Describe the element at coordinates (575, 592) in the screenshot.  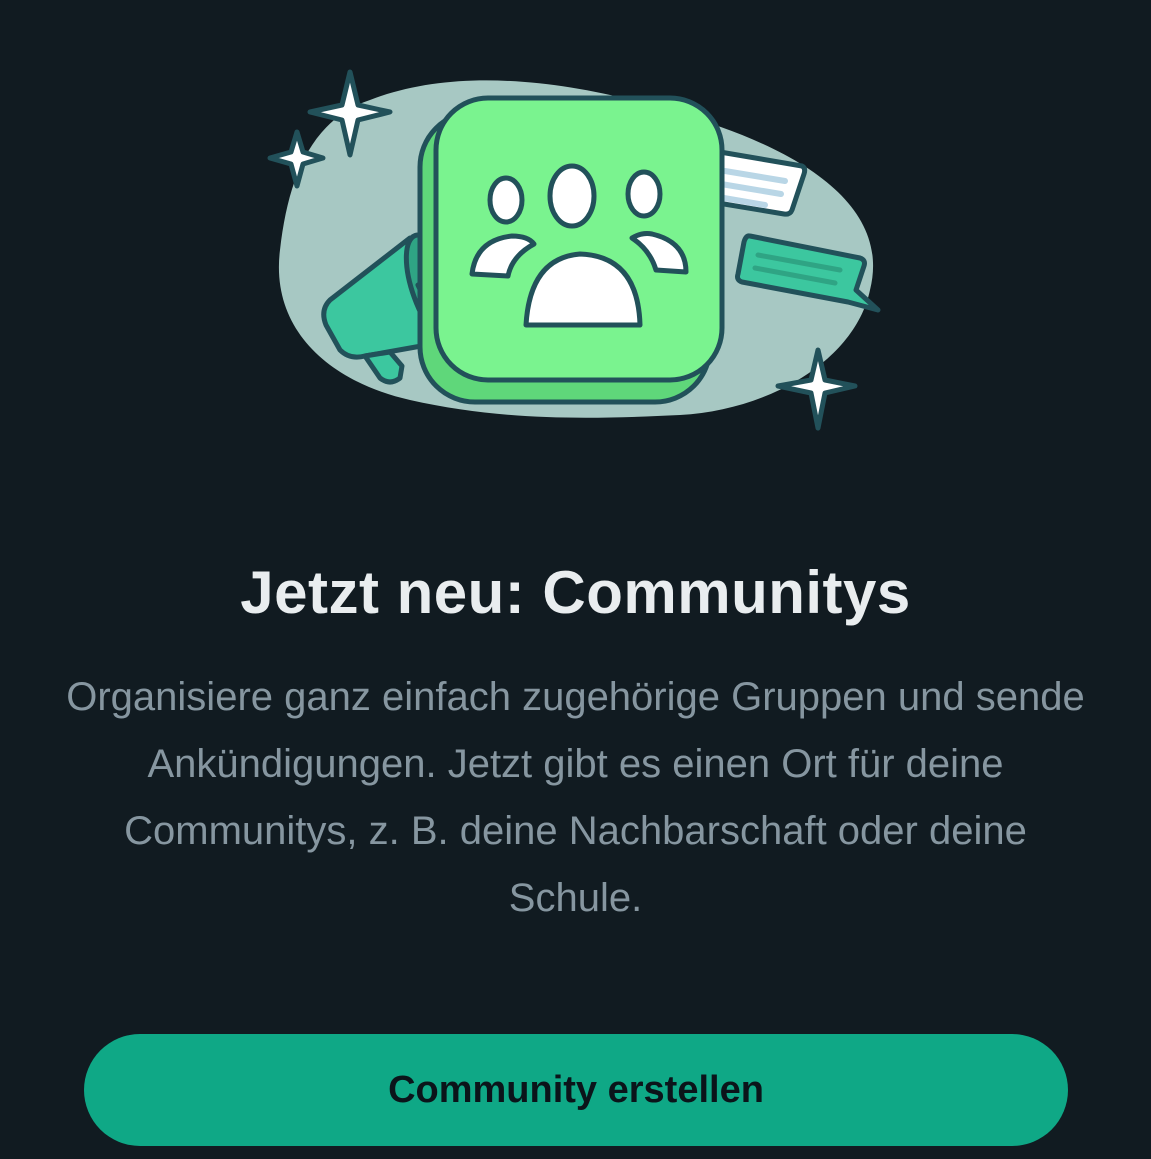
I see `intro-title: Jetzt neu: Communitys` at that location.